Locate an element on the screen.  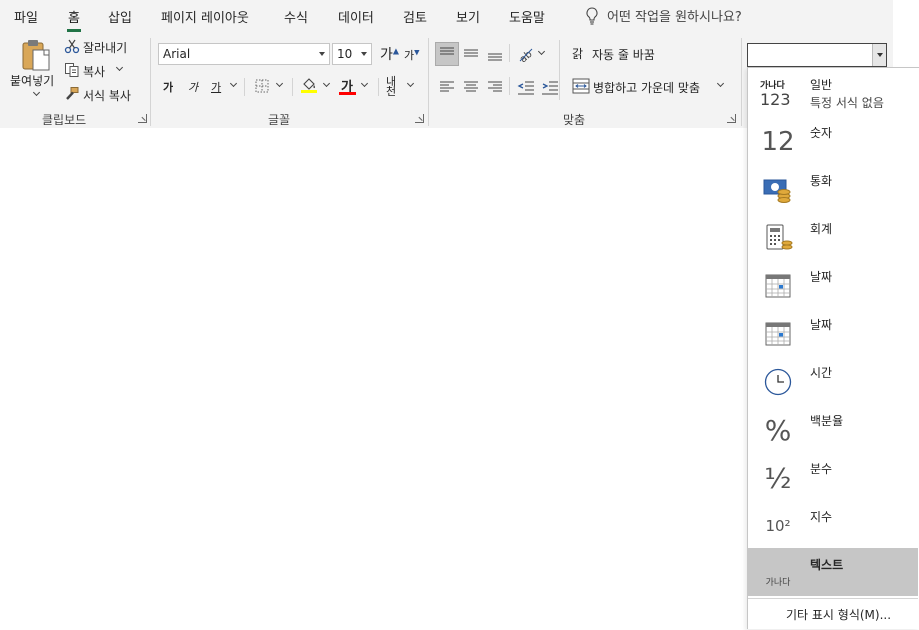
fill-color-dropdown is located at coordinates (325, 84).